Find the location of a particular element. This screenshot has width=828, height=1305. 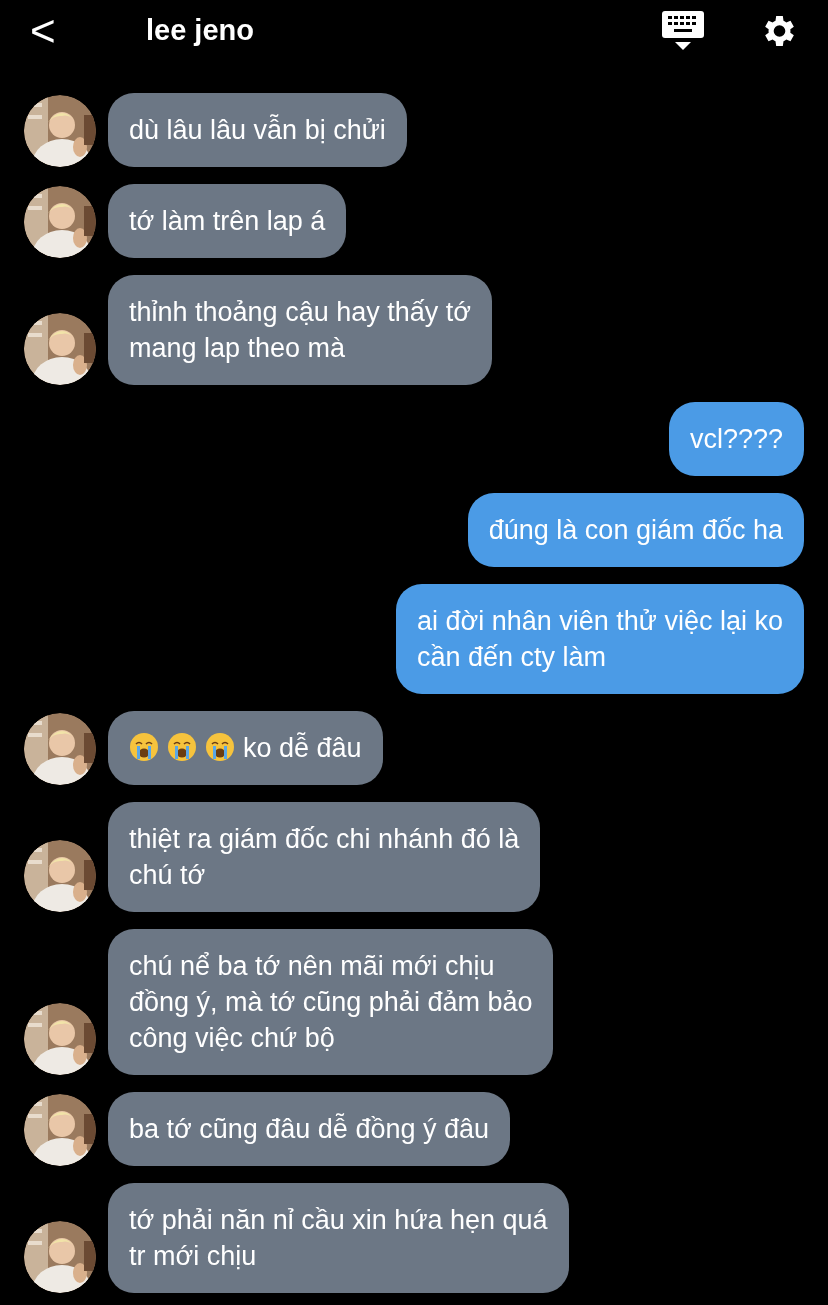

received-message-bubble: ba tớ cũng đâu dễ đồng ý đâu is located at coordinates (309, 1129).